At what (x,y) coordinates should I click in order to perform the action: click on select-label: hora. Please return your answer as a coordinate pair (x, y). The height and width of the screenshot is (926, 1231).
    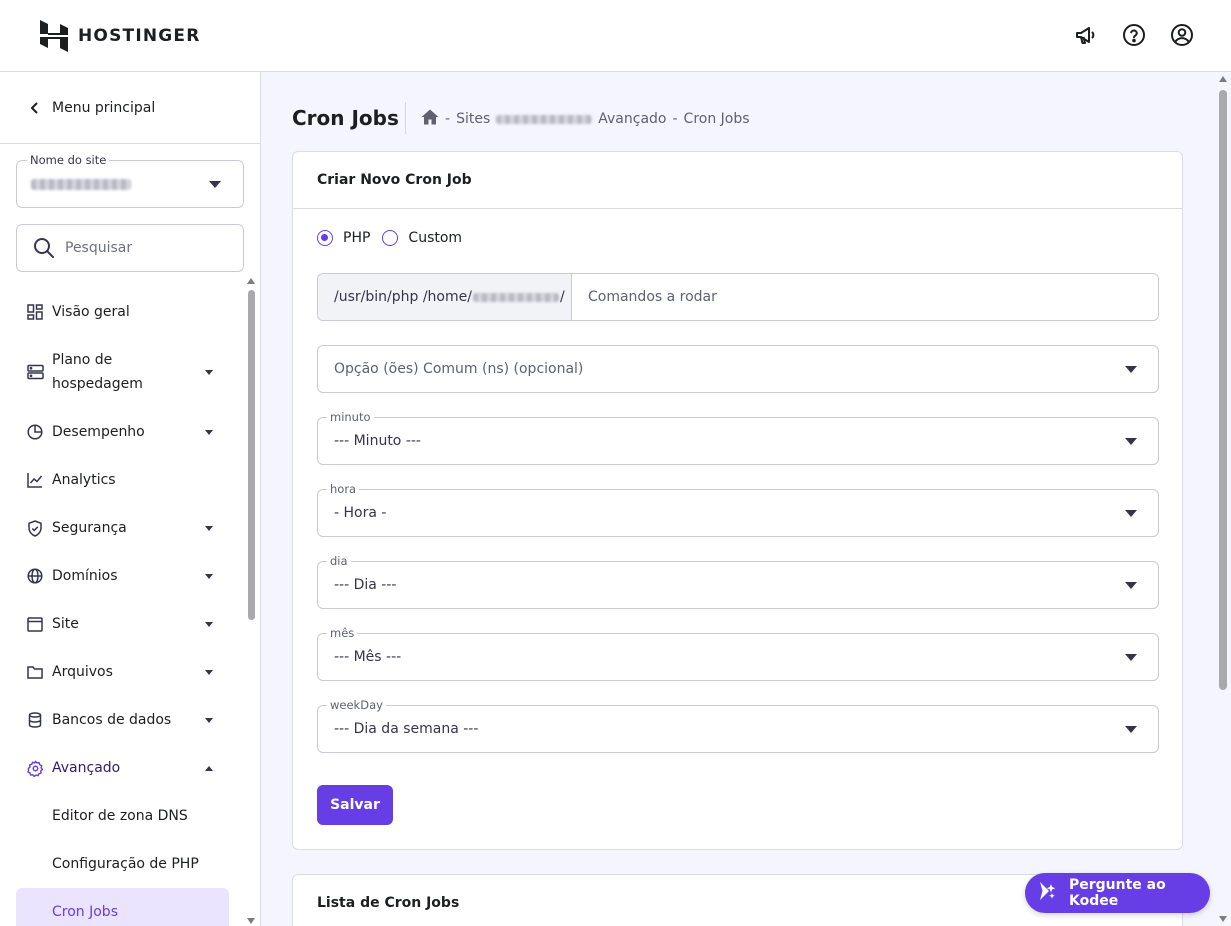
    Looking at the image, I should click on (343, 489).